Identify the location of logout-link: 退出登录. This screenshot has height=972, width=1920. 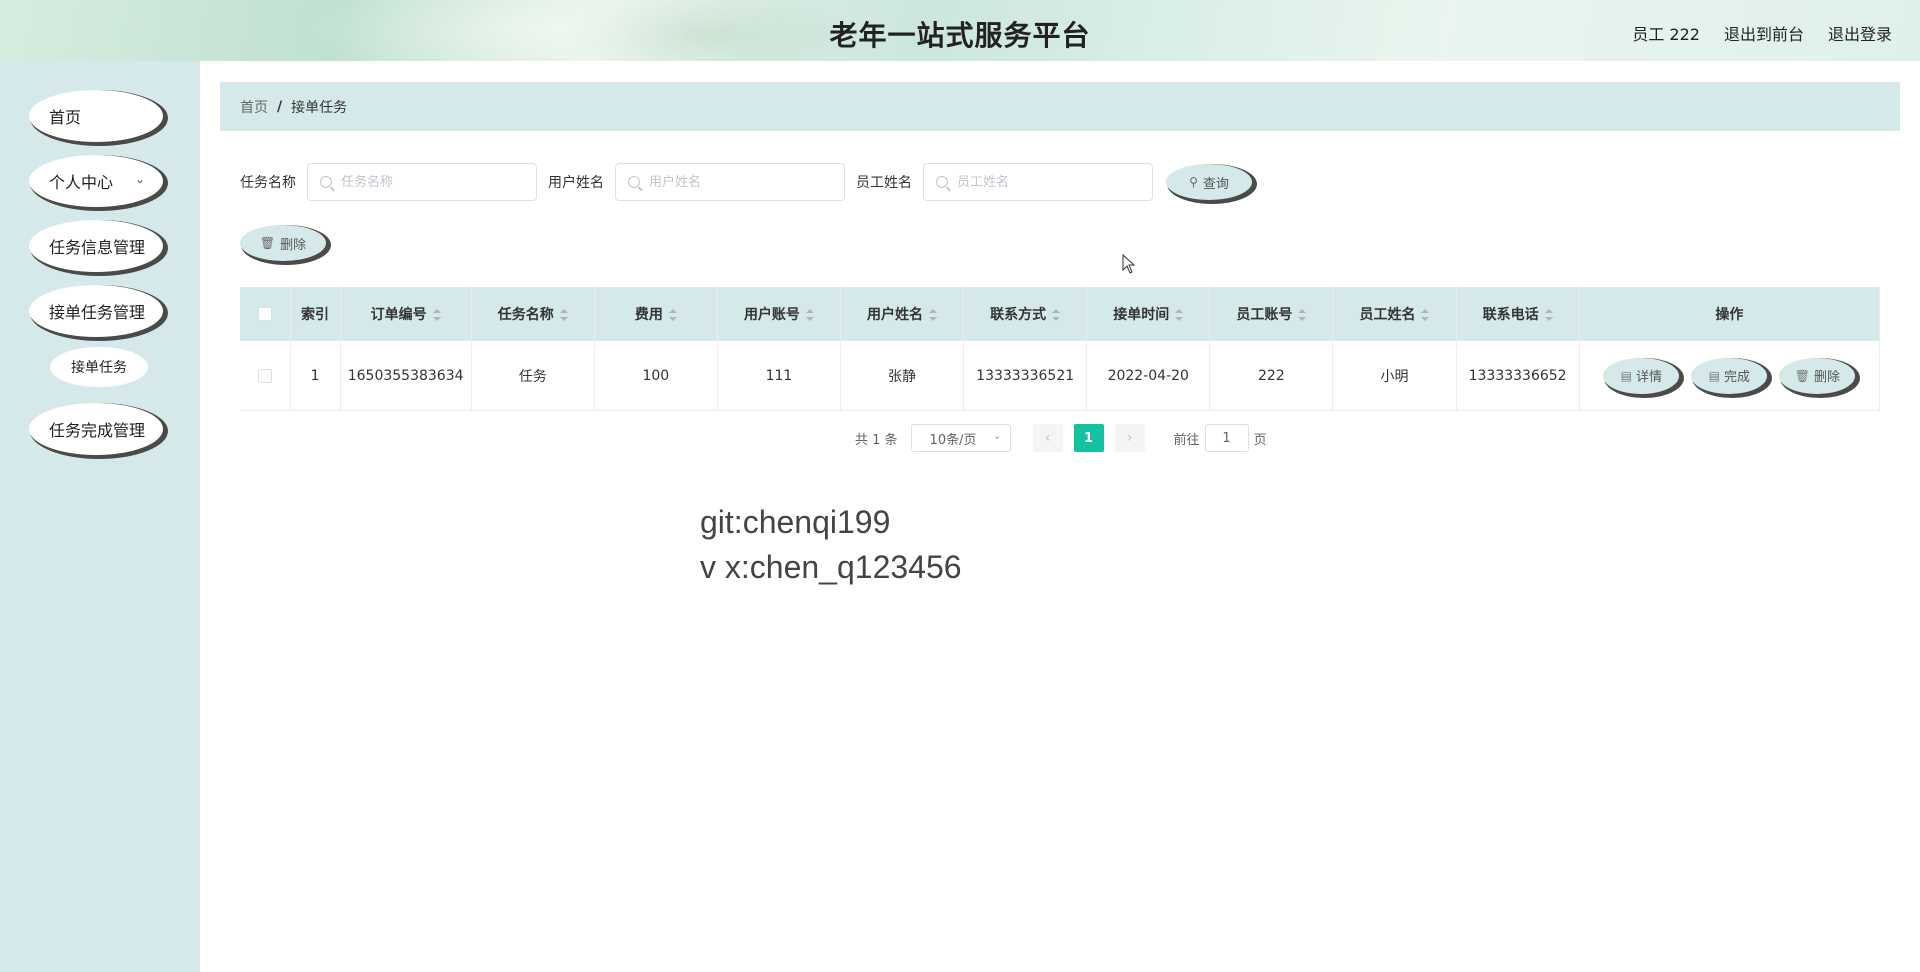
(1860, 33).